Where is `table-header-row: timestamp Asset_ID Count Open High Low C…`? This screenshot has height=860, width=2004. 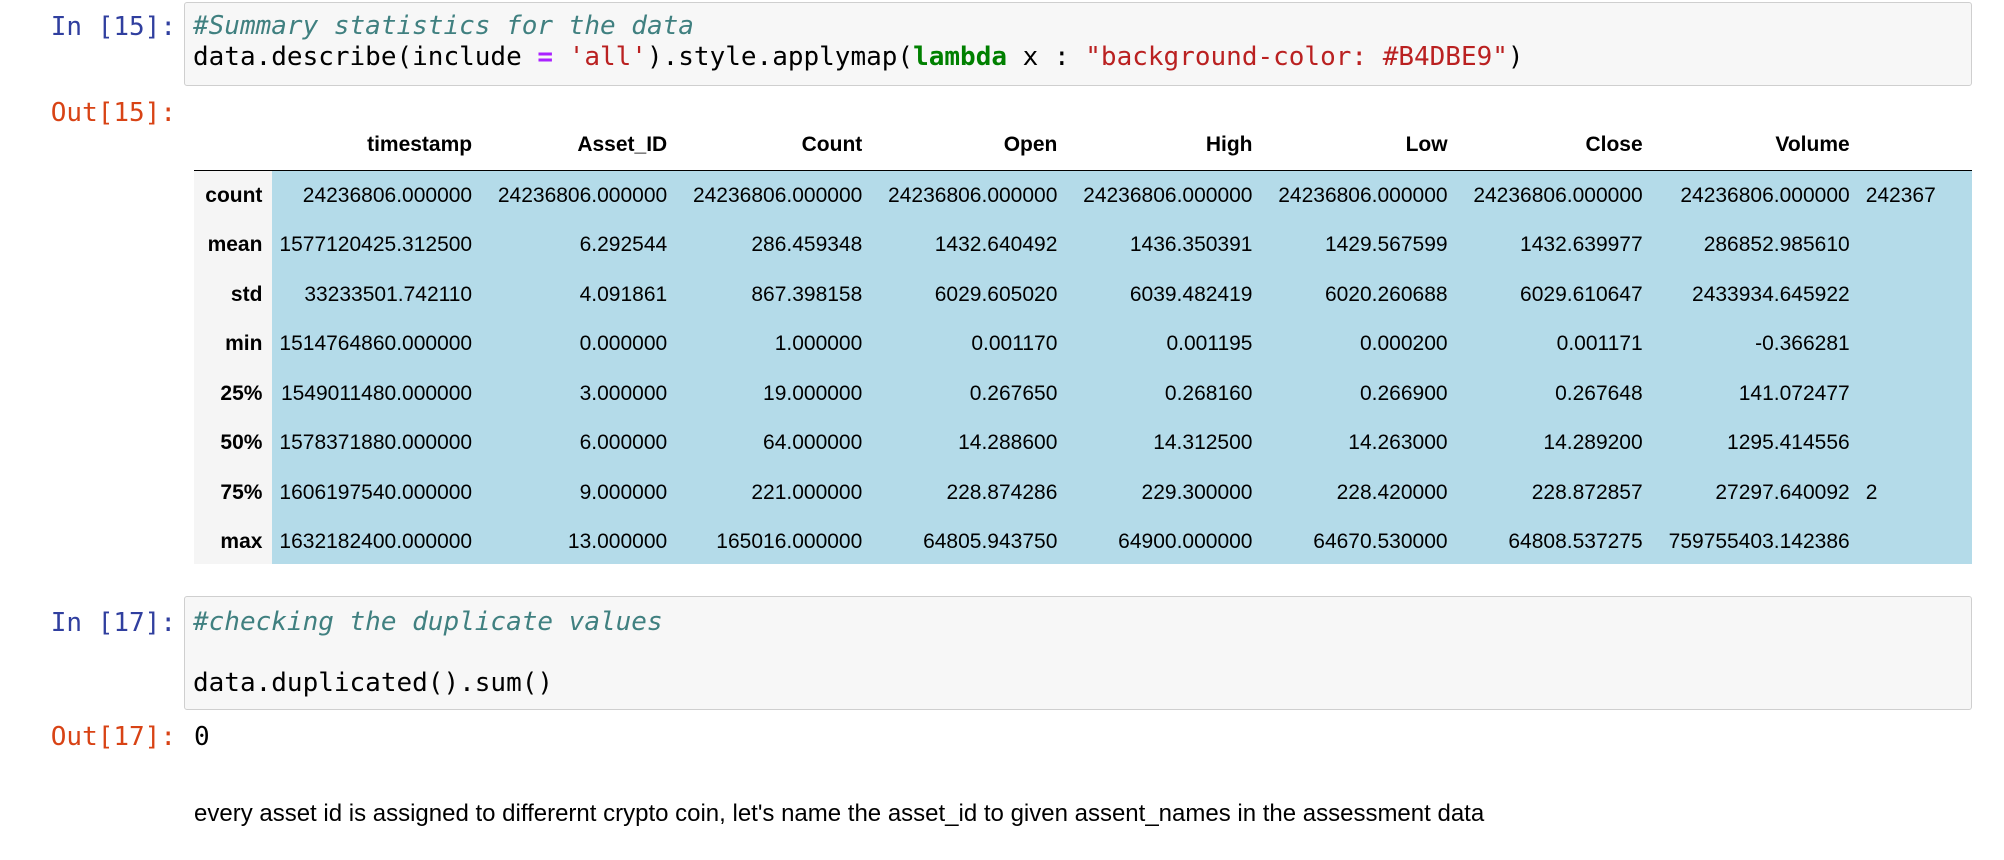 table-header-row: timestamp Asset_ID Count Open High Low C… is located at coordinates (1083, 145).